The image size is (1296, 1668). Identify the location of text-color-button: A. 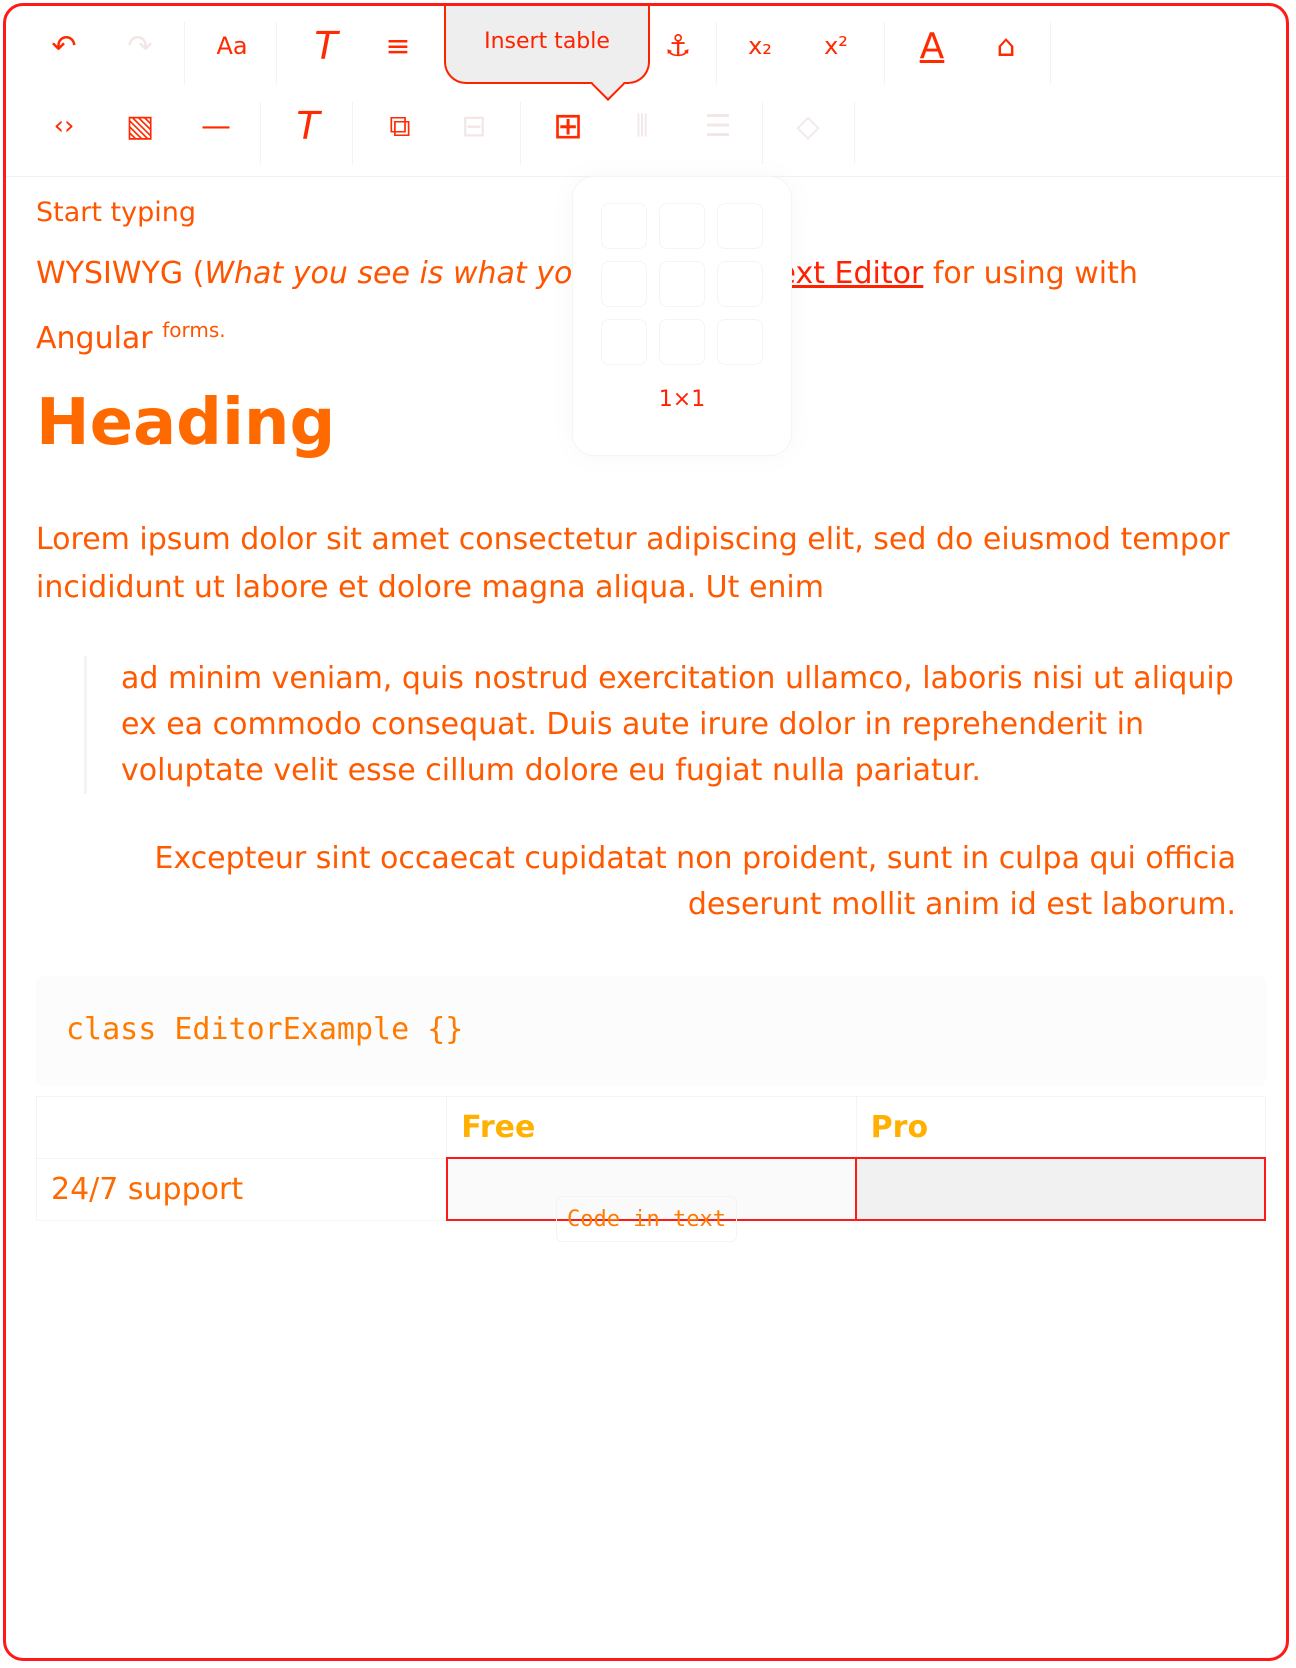
(932, 46).